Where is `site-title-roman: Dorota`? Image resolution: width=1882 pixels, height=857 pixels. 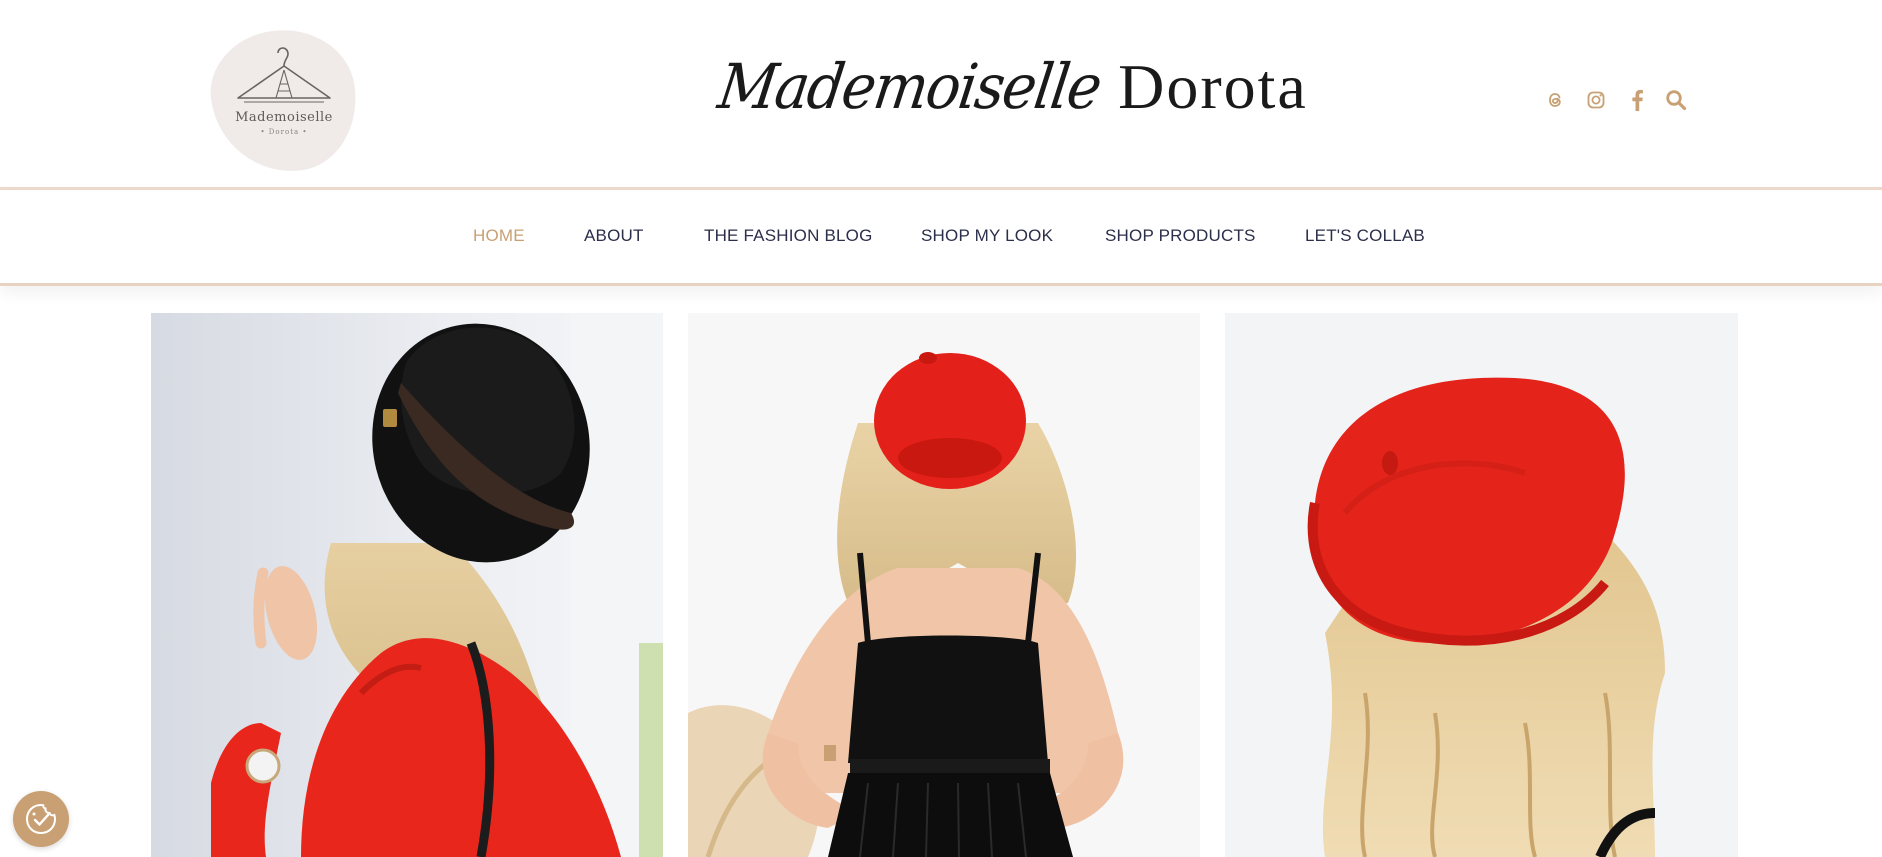
site-title-roman: Dorota is located at coordinates (1213, 86).